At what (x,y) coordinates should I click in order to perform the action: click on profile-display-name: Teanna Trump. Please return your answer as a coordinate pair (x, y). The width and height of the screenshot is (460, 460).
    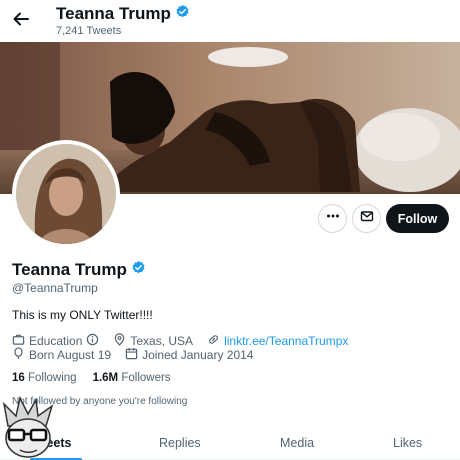
    Looking at the image, I should click on (79, 270).